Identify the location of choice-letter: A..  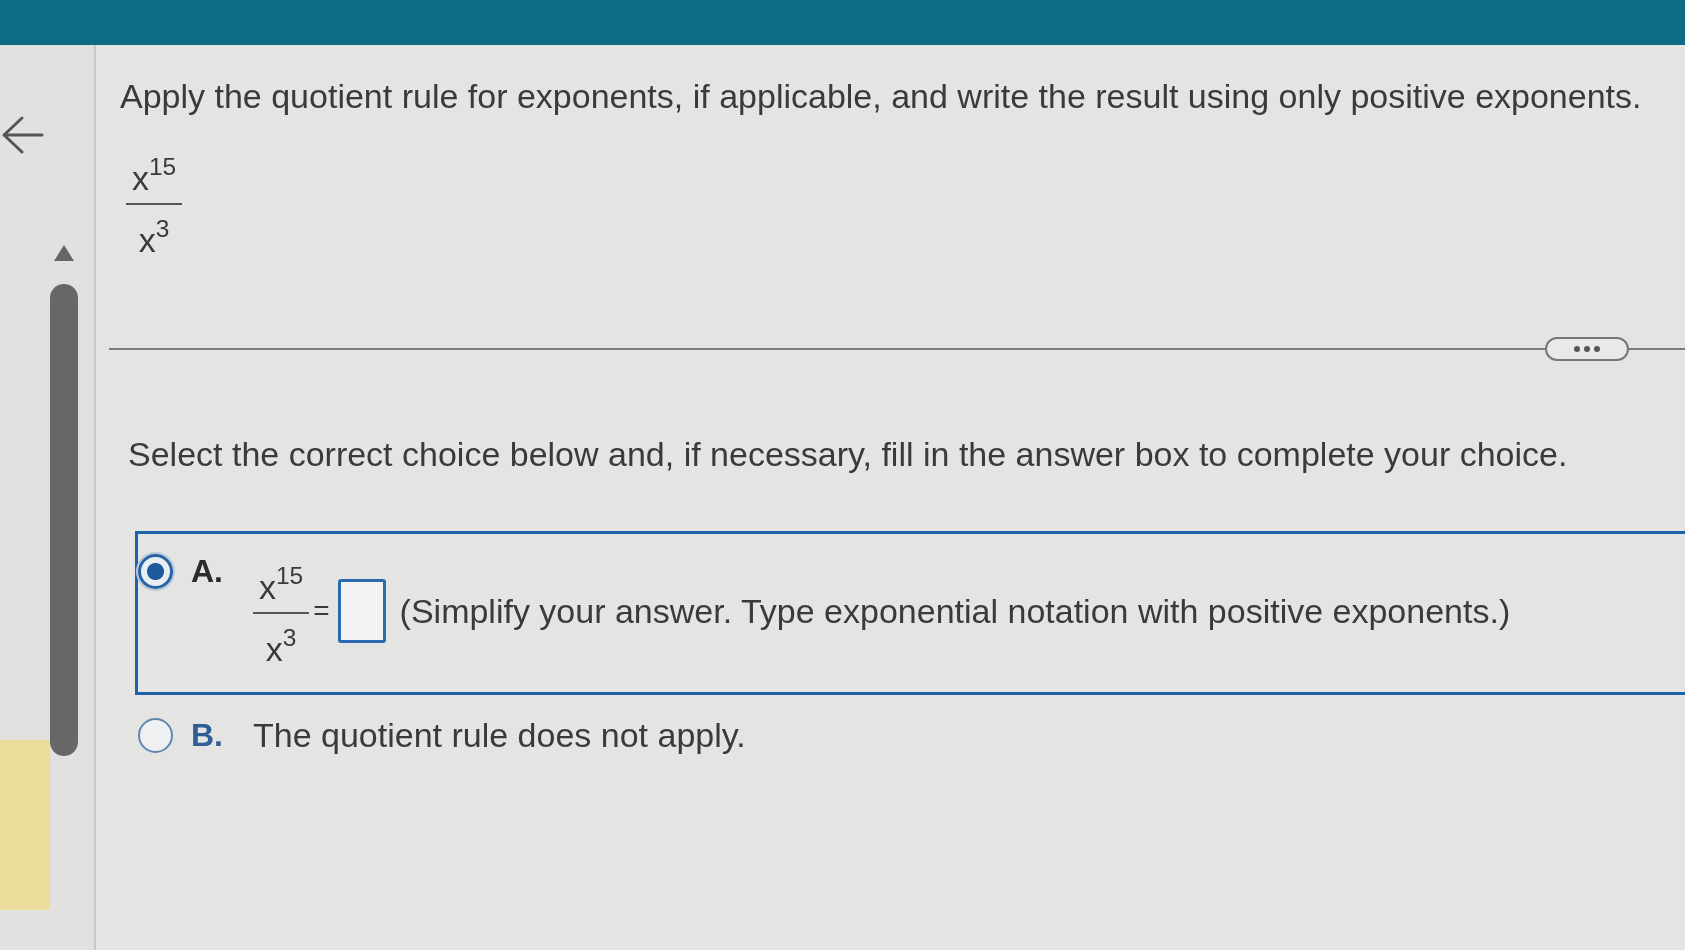
(207, 571).